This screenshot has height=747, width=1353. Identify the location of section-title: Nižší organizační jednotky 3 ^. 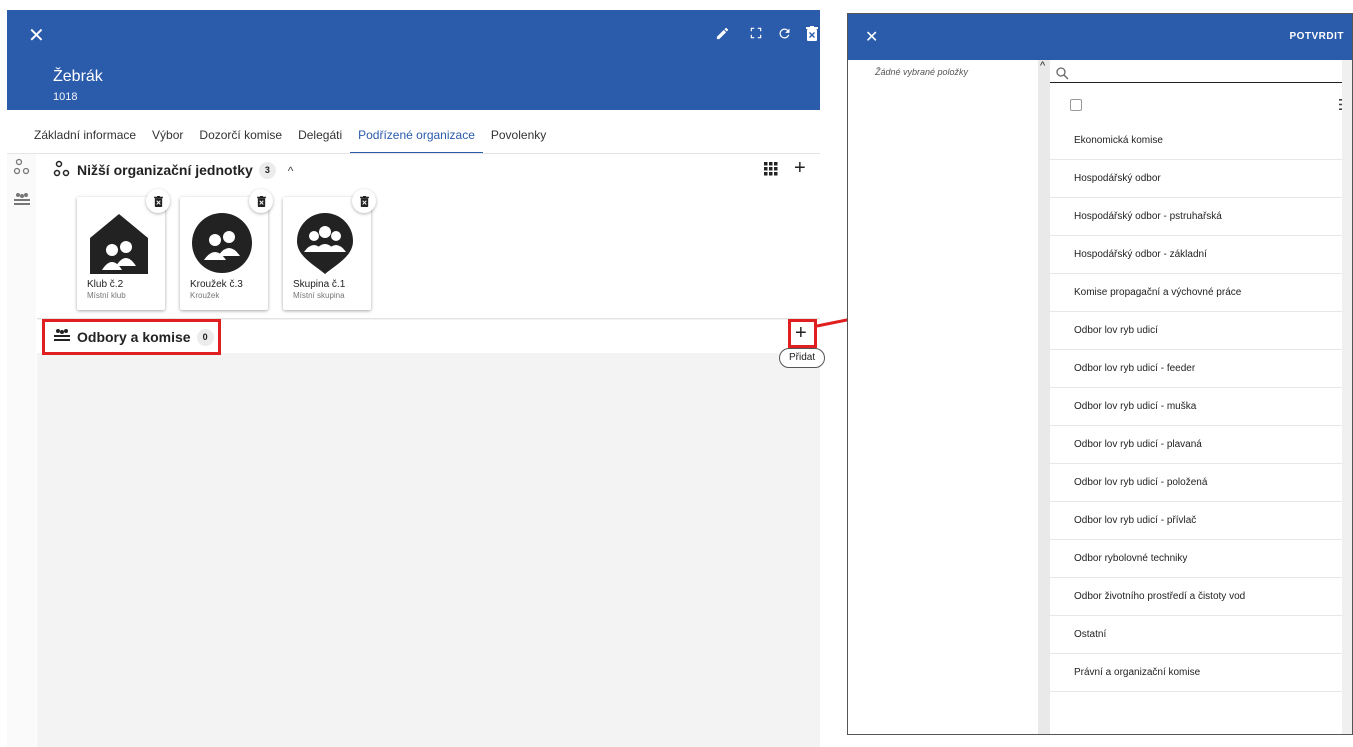
(185, 170).